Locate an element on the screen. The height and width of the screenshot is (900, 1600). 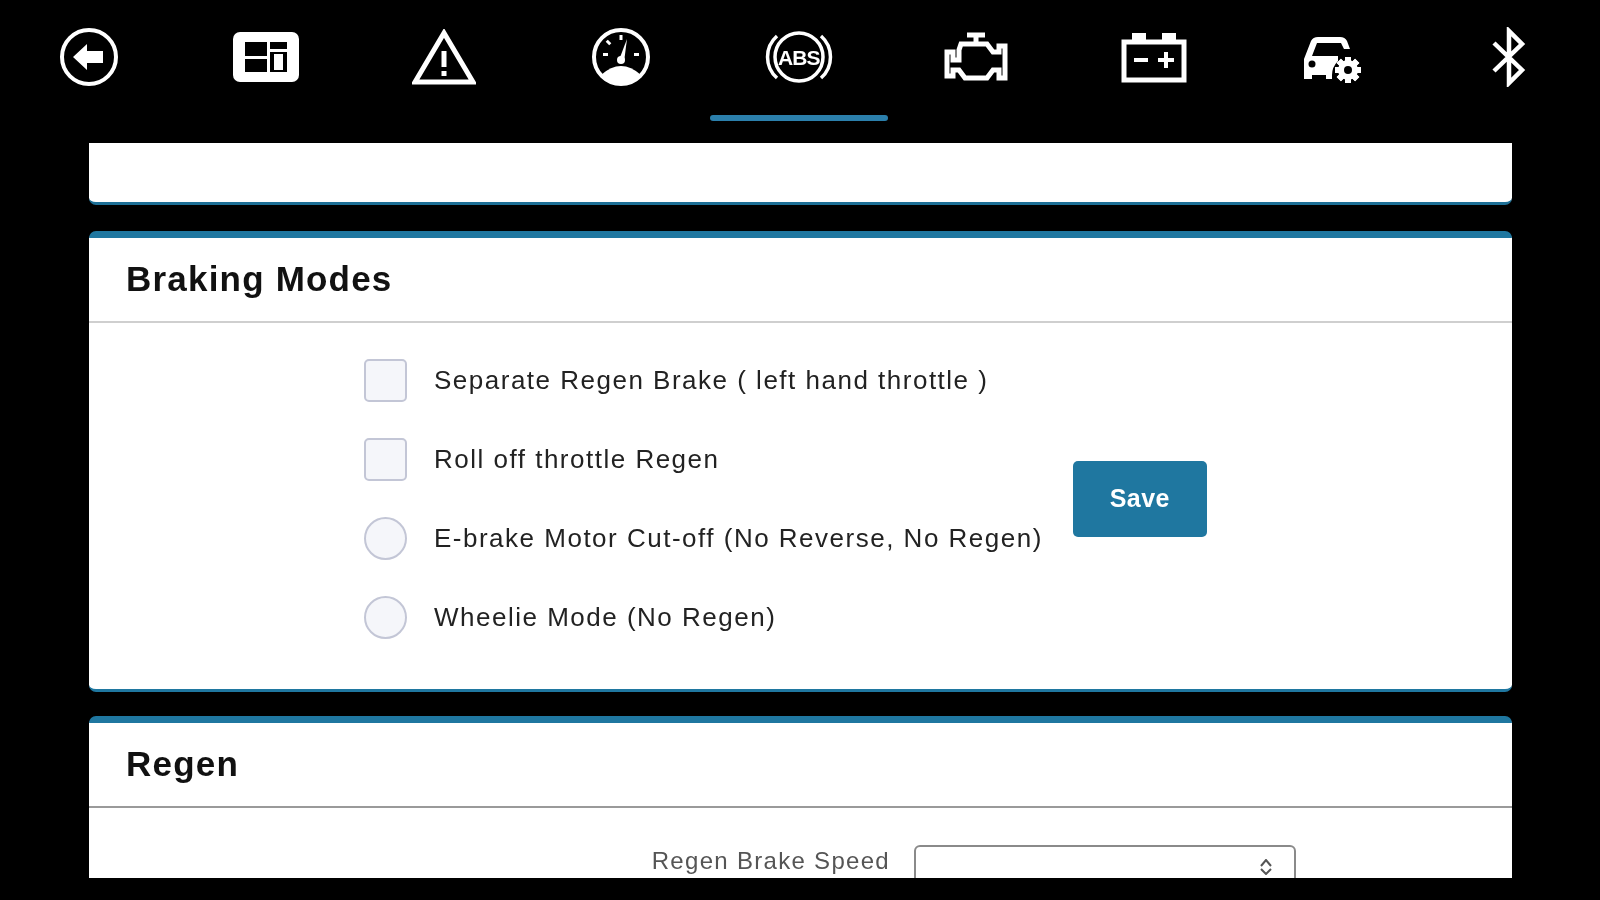
option-label: Wheelie Mode (No Regen) is located at coordinates (605, 617).